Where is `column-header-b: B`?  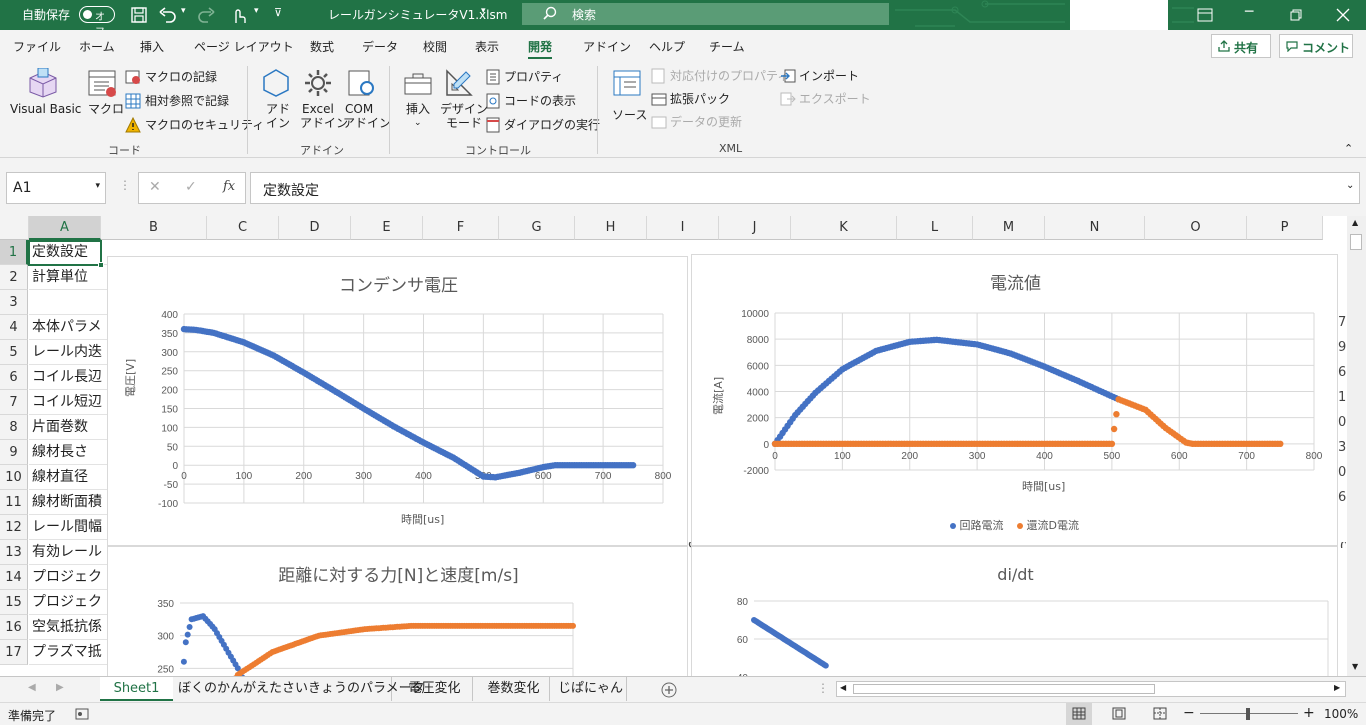 column-header-b: B is located at coordinates (154, 228).